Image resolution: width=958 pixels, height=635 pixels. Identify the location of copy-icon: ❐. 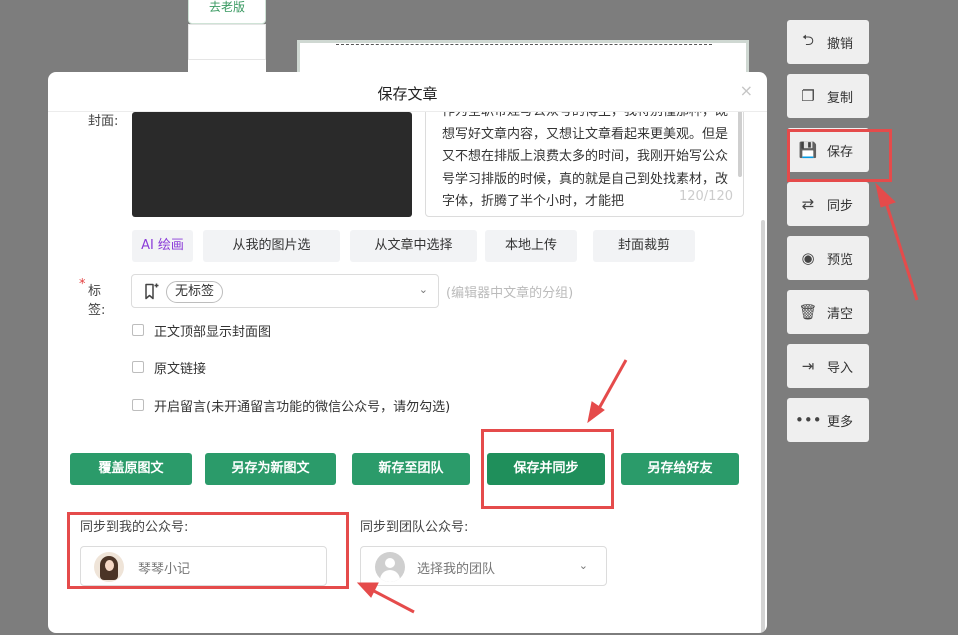
(808, 96).